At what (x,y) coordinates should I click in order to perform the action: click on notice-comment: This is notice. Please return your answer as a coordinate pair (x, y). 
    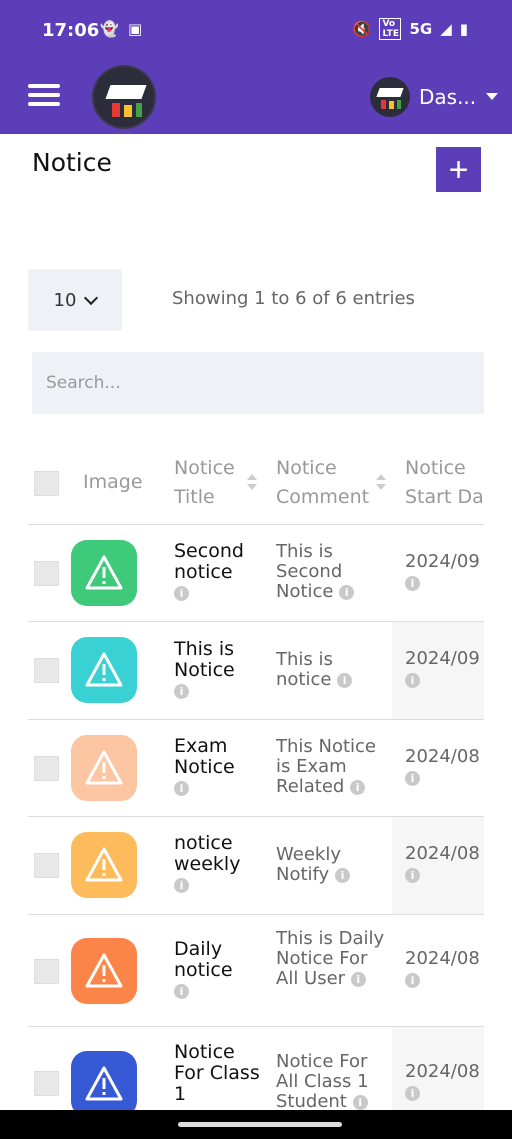
    Looking at the image, I should click on (304, 669).